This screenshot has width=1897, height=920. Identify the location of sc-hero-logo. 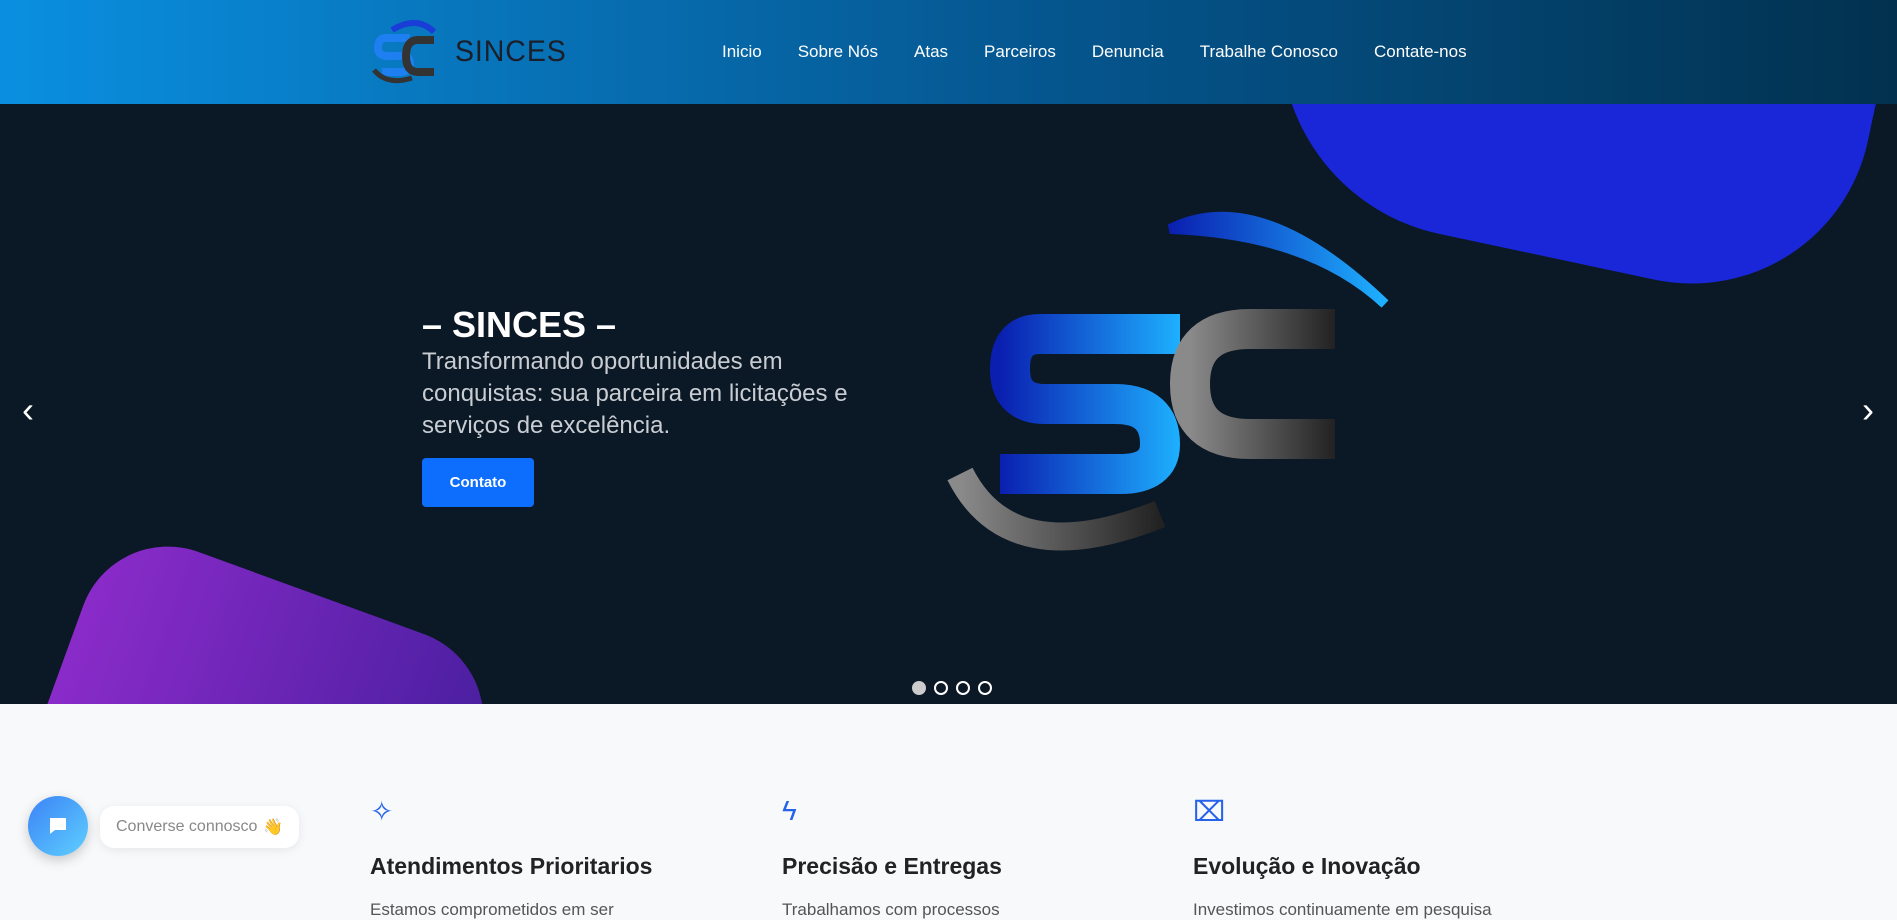
(1168, 381).